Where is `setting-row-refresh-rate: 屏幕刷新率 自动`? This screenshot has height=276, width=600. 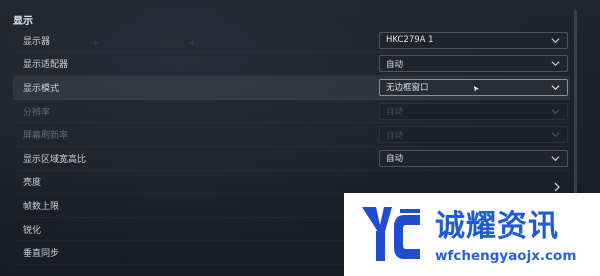 setting-row-refresh-rate: 屏幕刷新率 自动 is located at coordinates (291, 135).